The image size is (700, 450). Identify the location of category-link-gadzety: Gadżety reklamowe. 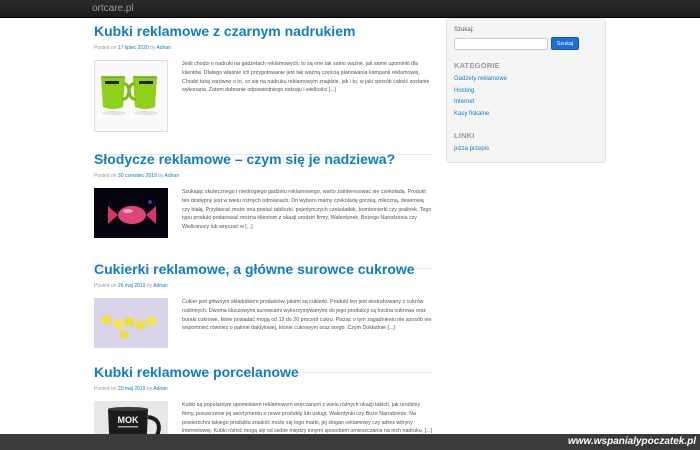
(480, 79).